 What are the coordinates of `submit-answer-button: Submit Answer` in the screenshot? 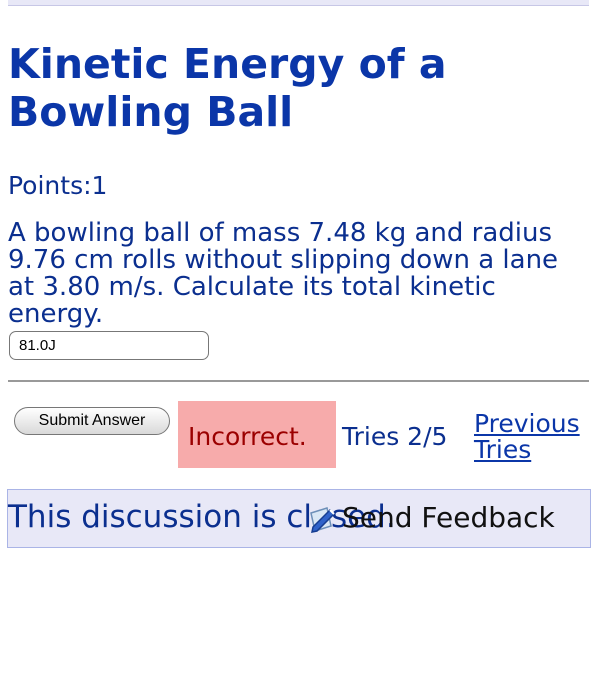 It's located at (92, 421).